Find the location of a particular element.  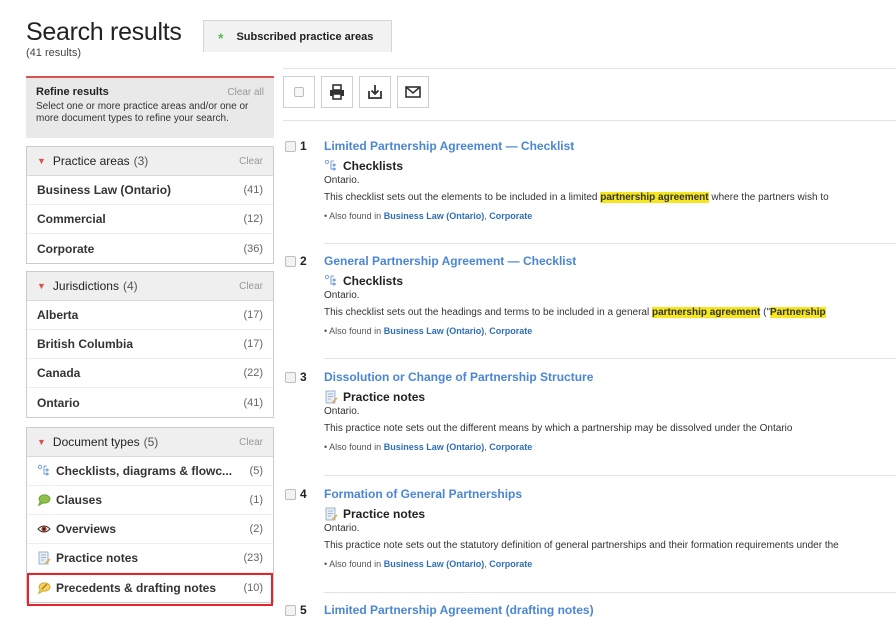

result-index: 5 is located at coordinates (303, 610).